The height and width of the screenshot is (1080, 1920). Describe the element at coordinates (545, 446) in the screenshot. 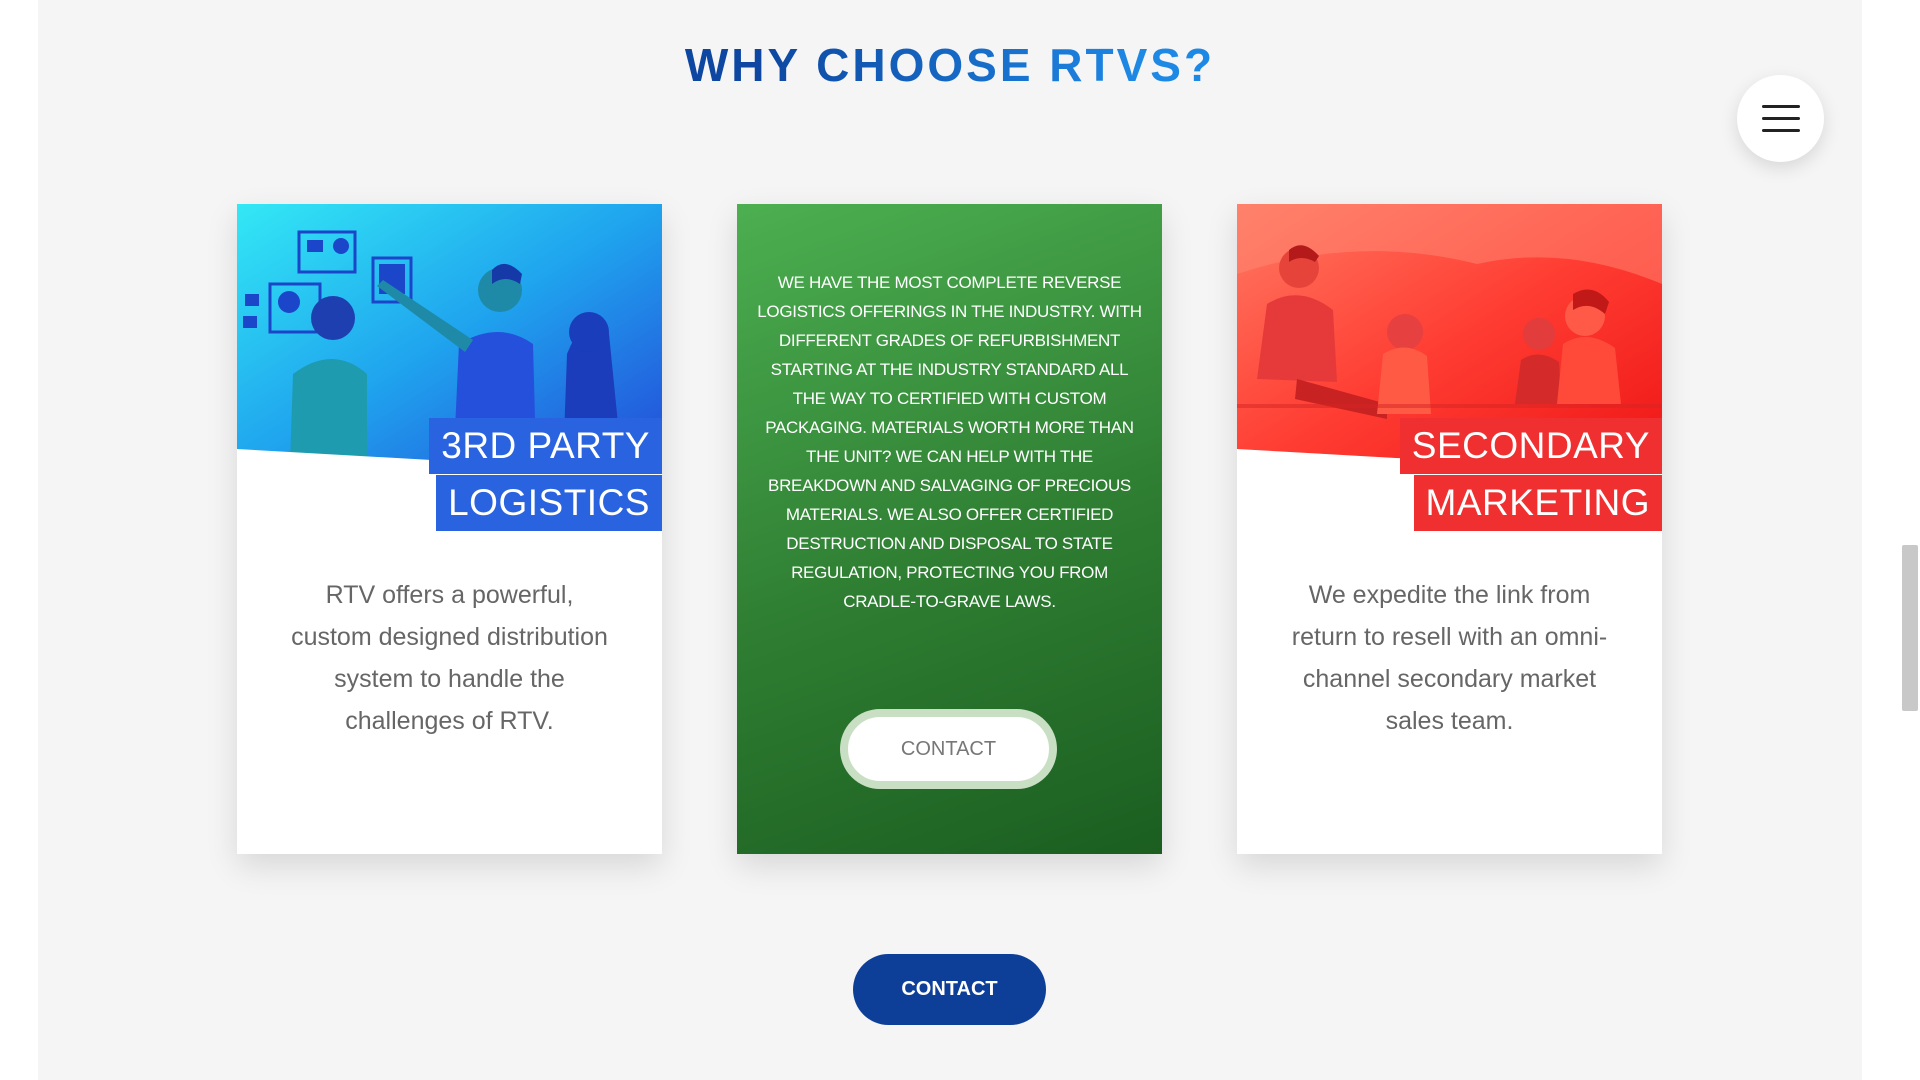

I see `card-tag-line1: 3RD PARTY` at that location.